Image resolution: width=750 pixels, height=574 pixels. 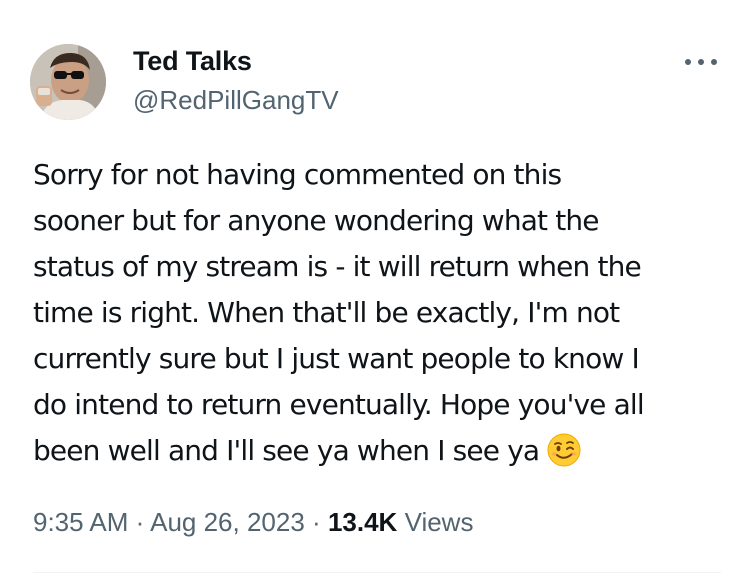 What do you see at coordinates (227, 522) in the screenshot?
I see `tweet-date: Aug 26, 2023` at bounding box center [227, 522].